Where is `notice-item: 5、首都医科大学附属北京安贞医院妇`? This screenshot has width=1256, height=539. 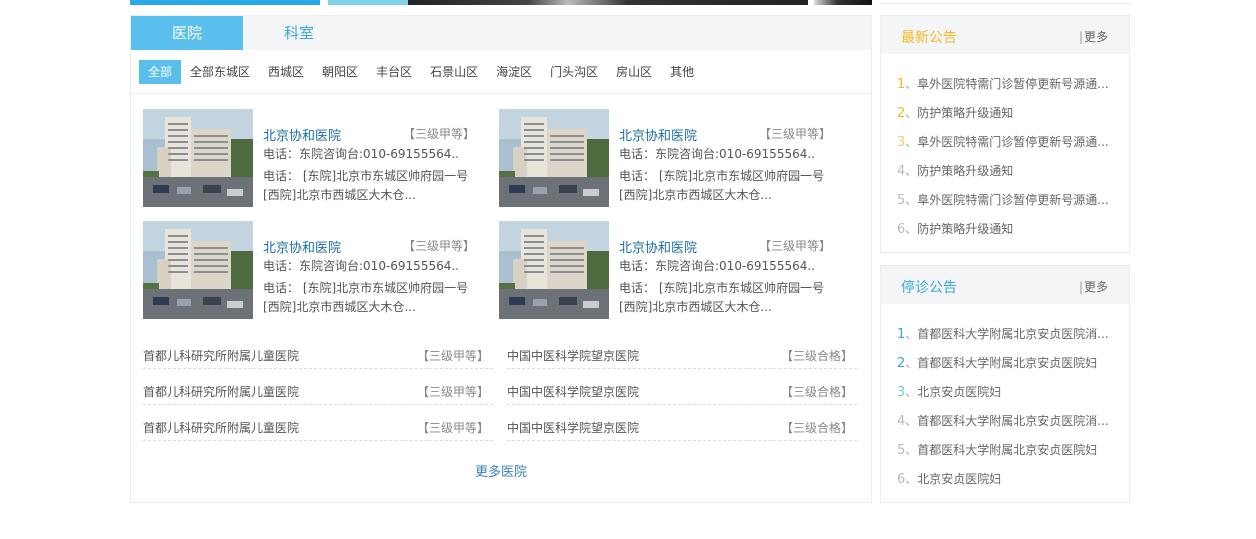 notice-item: 5、首都医科大学附属北京安贞医院妇 is located at coordinates (997, 451).